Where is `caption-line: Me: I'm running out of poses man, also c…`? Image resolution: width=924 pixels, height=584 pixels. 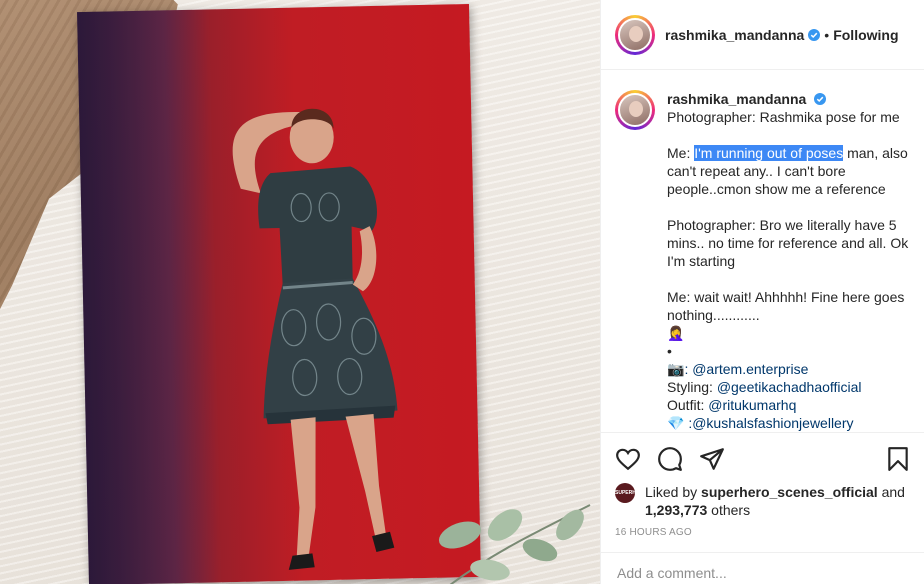
caption-line: Me: I'm running out of poses man, also c… is located at coordinates (787, 171).